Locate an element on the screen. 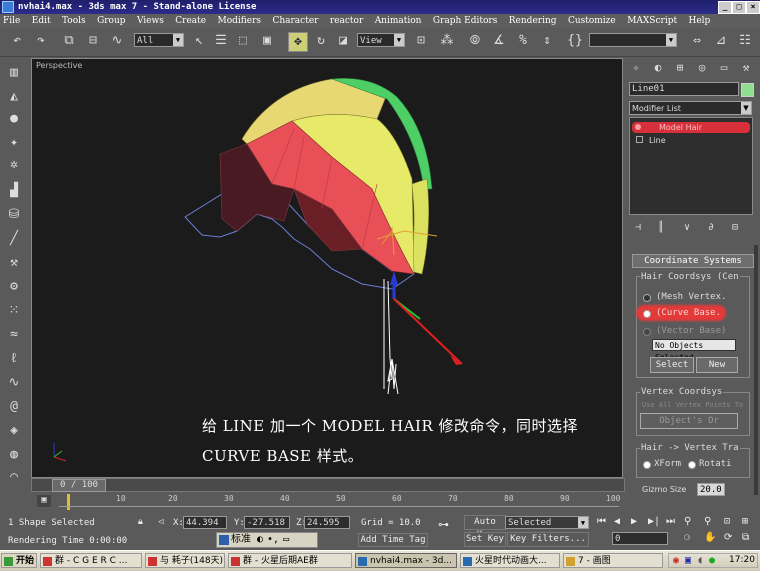 The image size is (760, 571). menu-character: Character is located at coordinates (295, 21).